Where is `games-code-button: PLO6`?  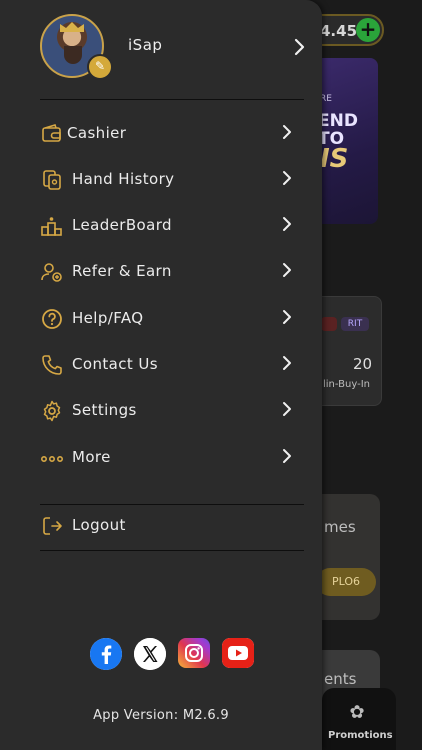
games-code-button: PLO6 is located at coordinates (346, 582).